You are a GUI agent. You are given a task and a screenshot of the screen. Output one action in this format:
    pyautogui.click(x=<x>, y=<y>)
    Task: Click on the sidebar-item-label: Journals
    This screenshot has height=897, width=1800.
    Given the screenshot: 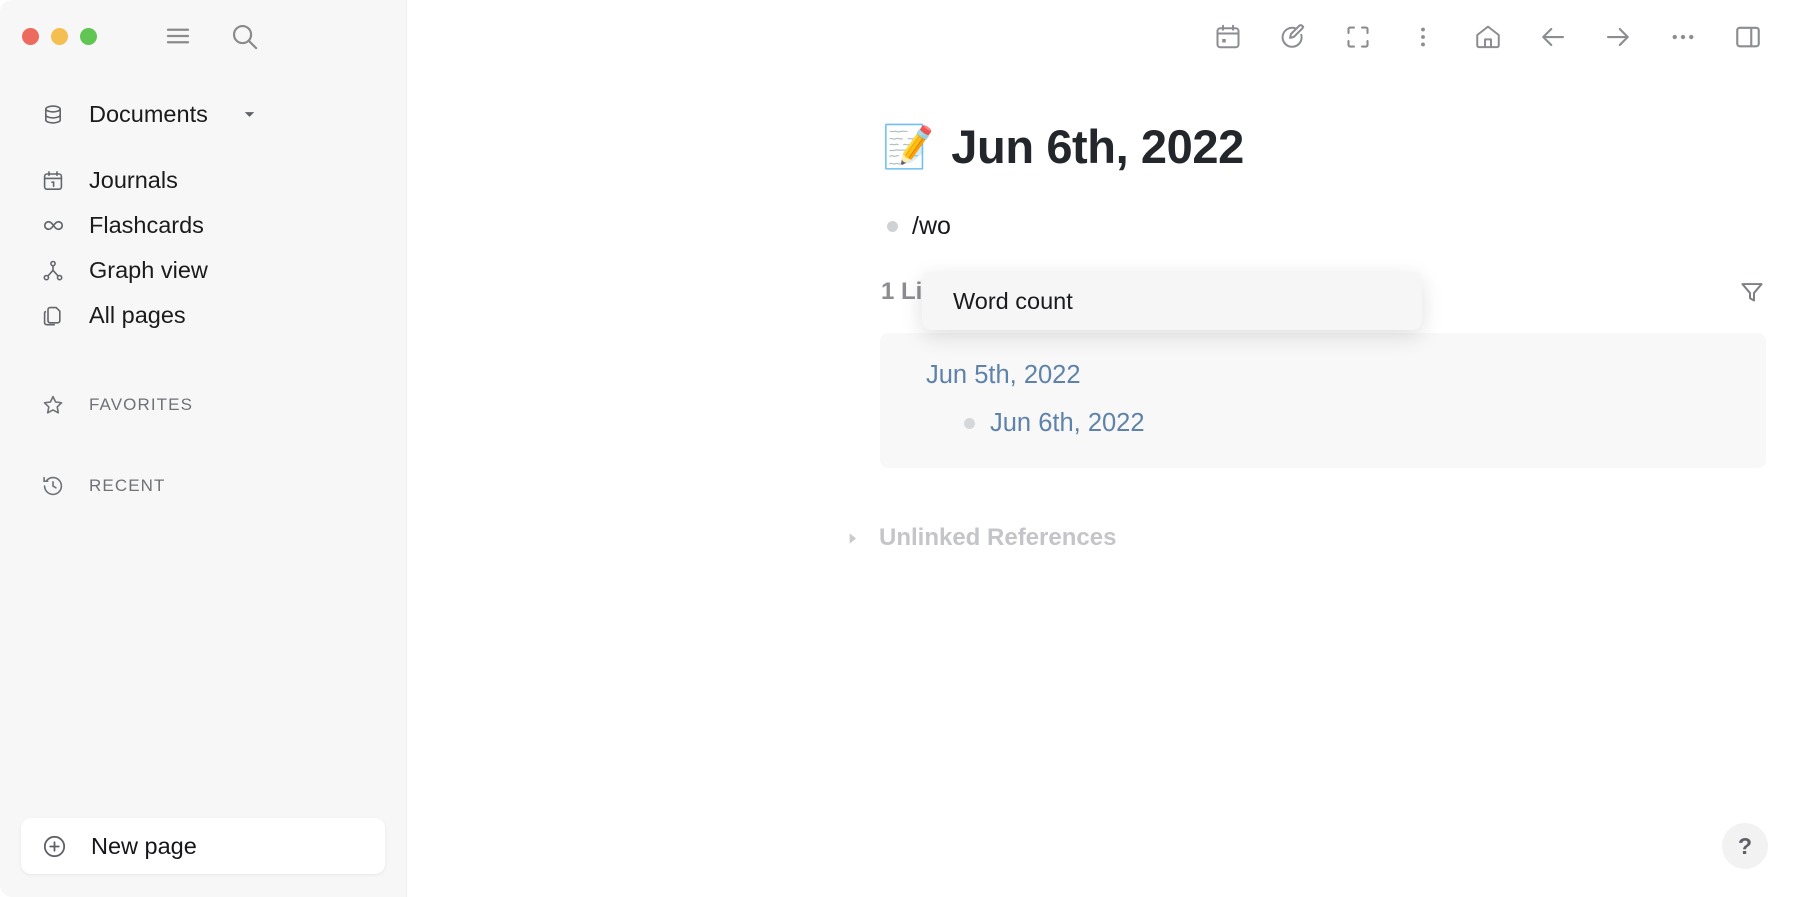 What is the action you would take?
    pyautogui.click(x=133, y=179)
    